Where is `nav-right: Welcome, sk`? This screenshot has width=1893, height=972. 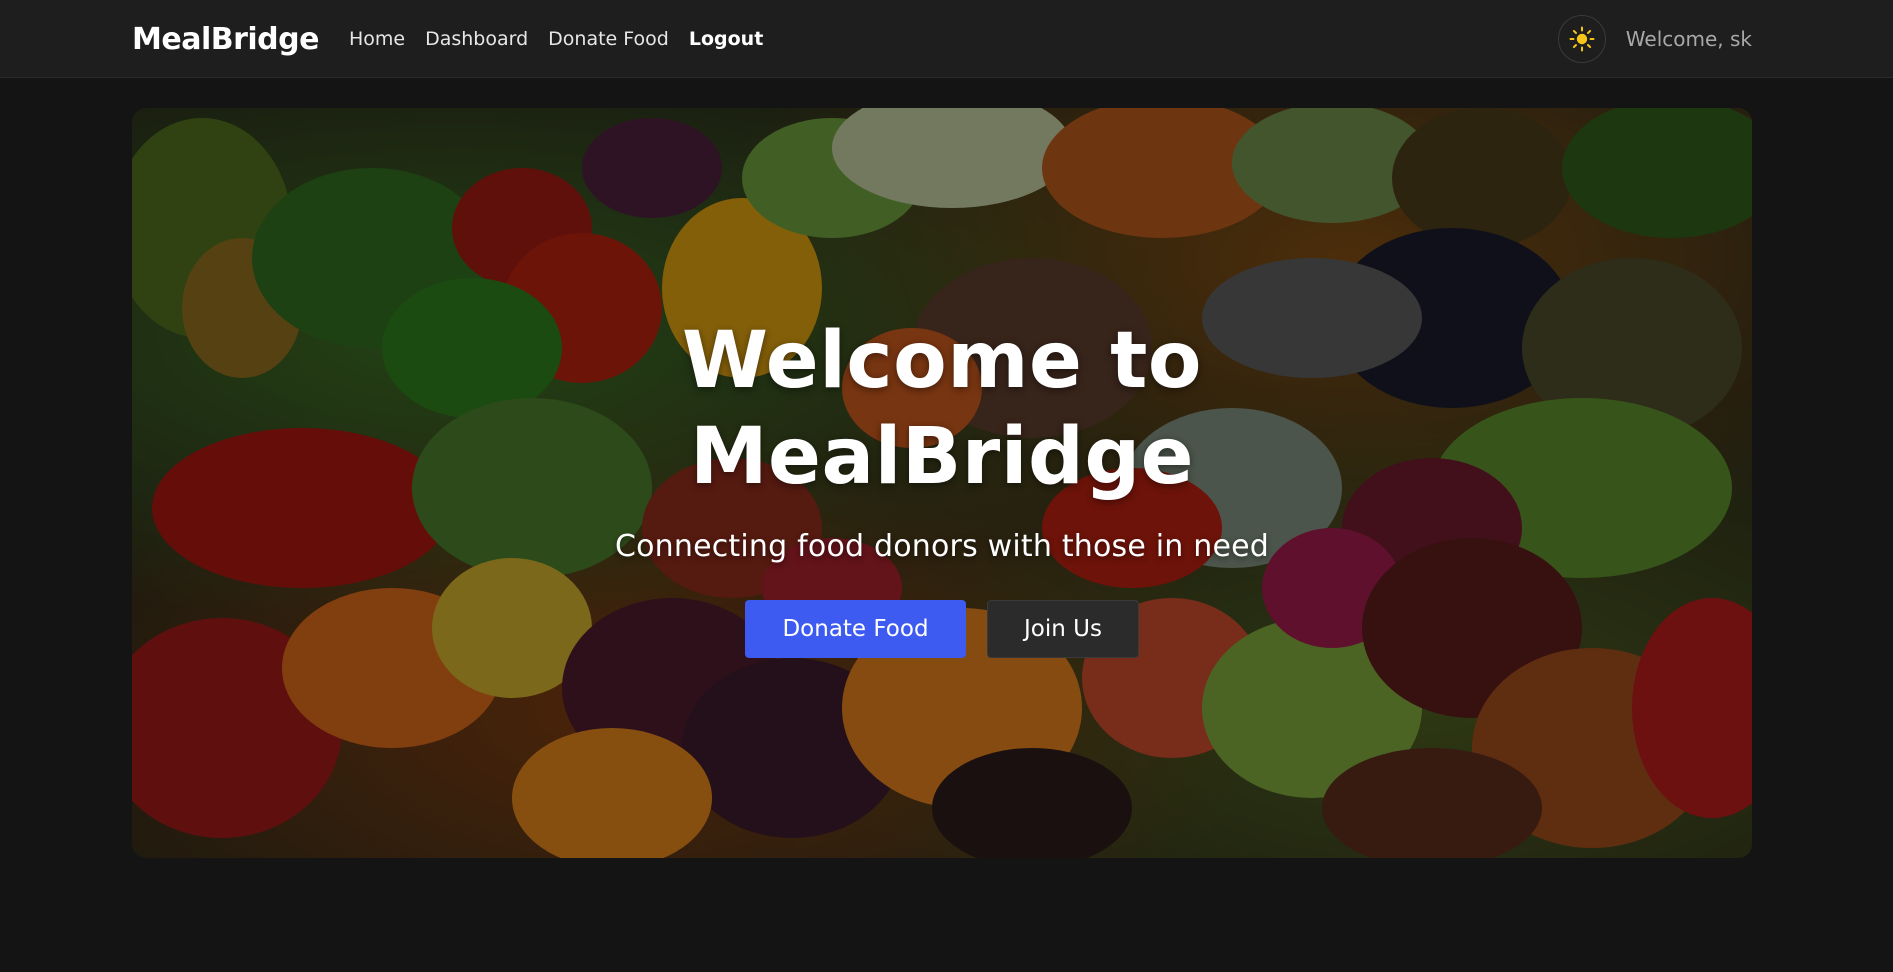 nav-right: Welcome, sk is located at coordinates (1654, 38).